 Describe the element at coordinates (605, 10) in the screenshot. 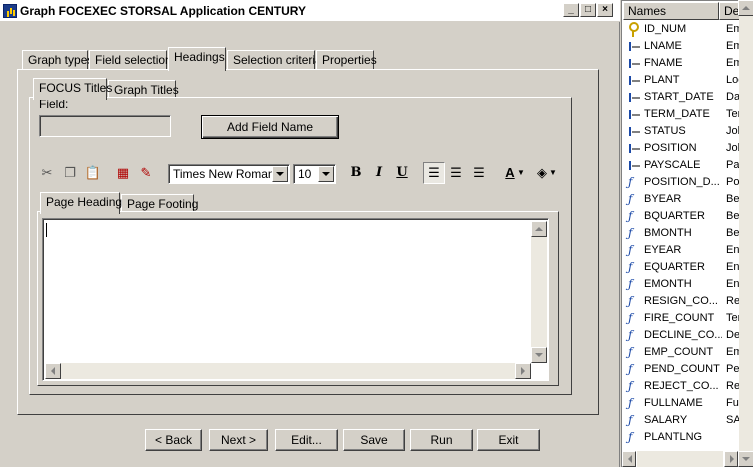

I see `close-button: ×` at that location.